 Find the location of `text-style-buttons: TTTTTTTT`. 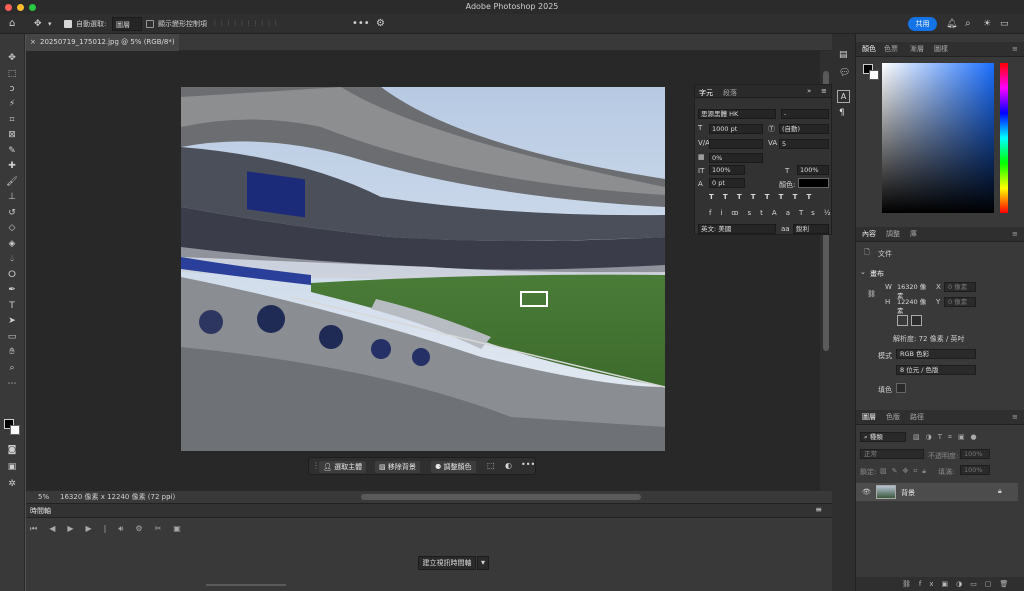

text-style-buttons: TTTTTTTT is located at coordinates (764, 197).